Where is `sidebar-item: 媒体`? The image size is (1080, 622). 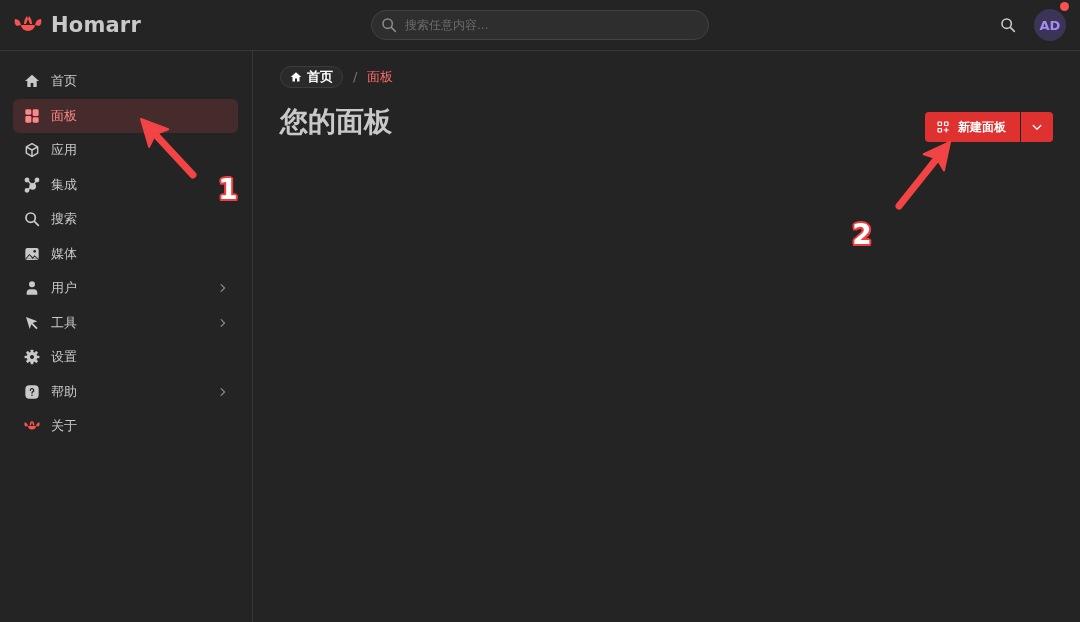 sidebar-item: 媒体 is located at coordinates (51, 253).